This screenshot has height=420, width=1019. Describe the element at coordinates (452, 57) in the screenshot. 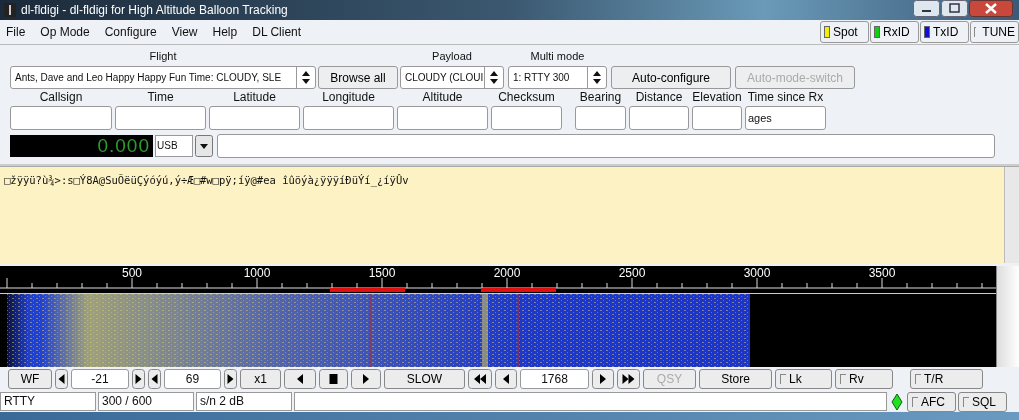

I see `payload-label: Payload` at that location.